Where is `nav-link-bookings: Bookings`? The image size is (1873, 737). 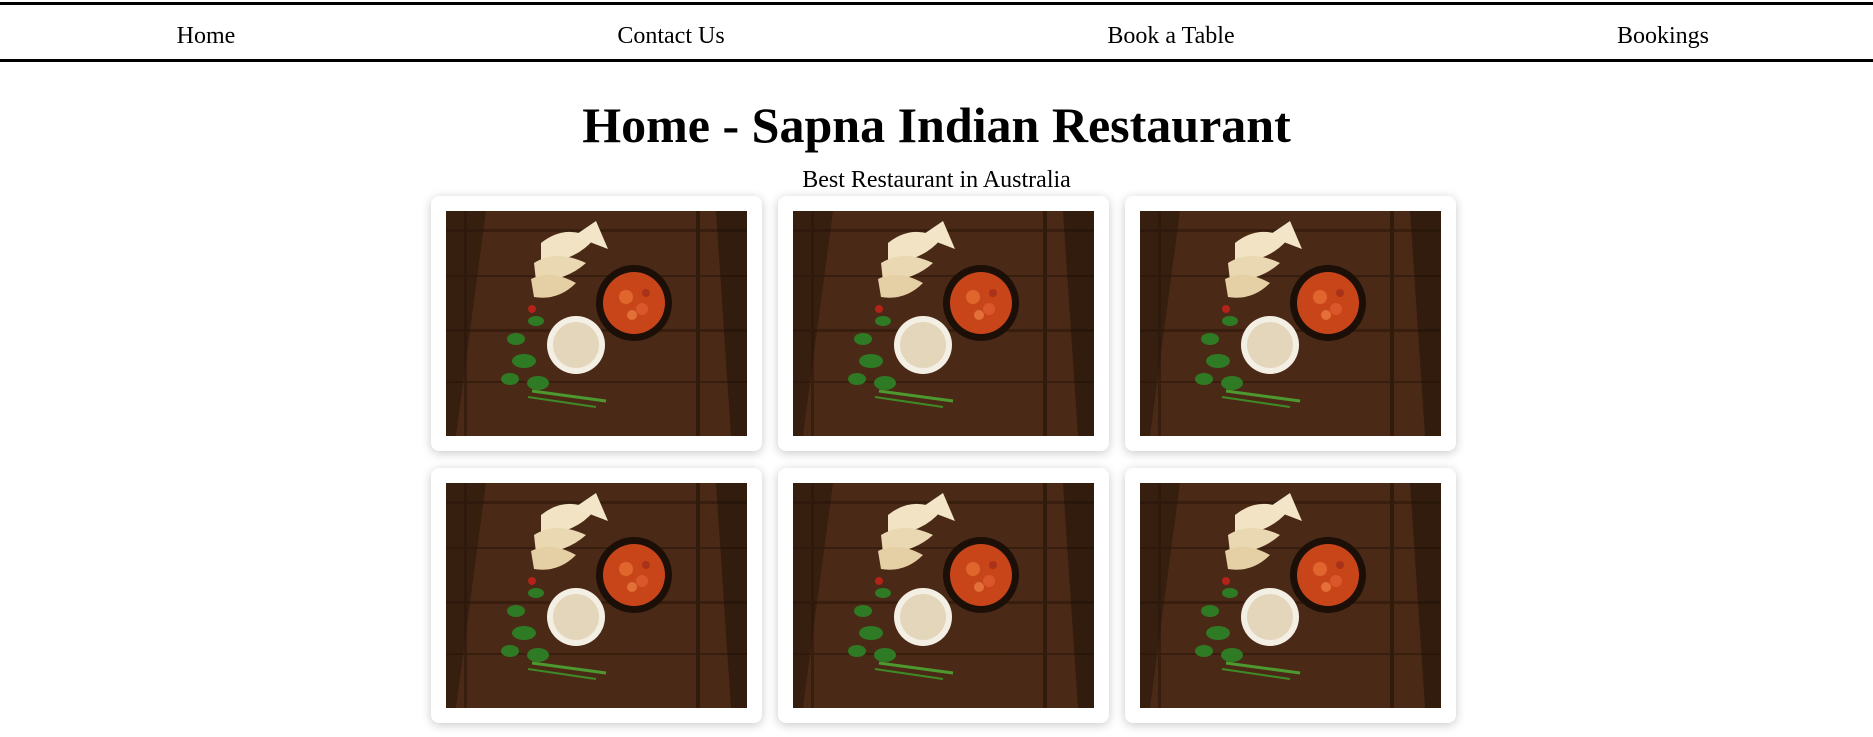
nav-link-bookings: Bookings is located at coordinates (1663, 32).